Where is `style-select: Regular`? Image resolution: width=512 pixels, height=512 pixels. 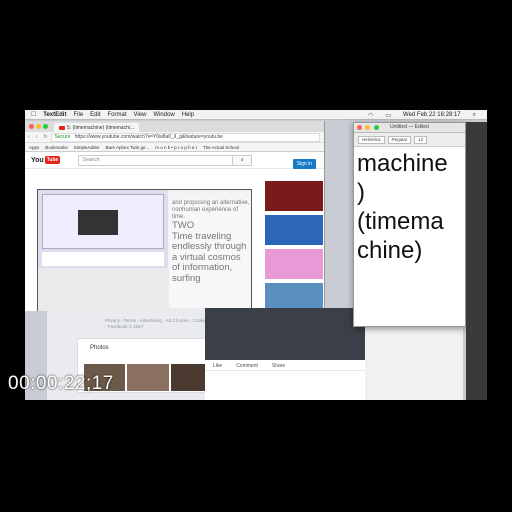 style-select: Regular is located at coordinates (399, 139).